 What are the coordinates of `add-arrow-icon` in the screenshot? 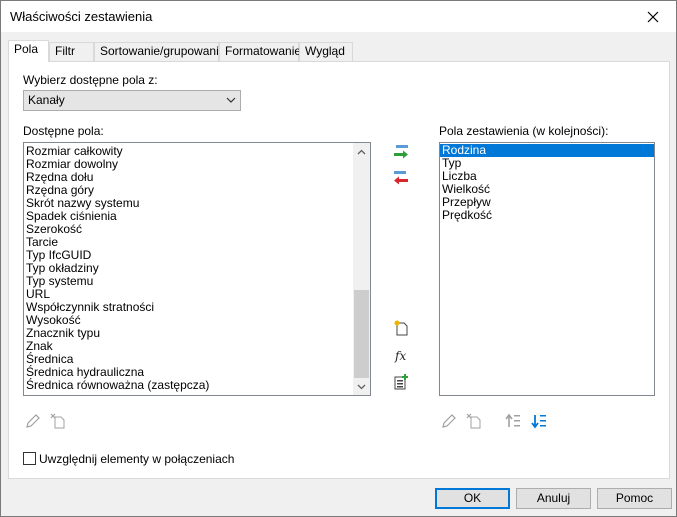 It's located at (401, 152).